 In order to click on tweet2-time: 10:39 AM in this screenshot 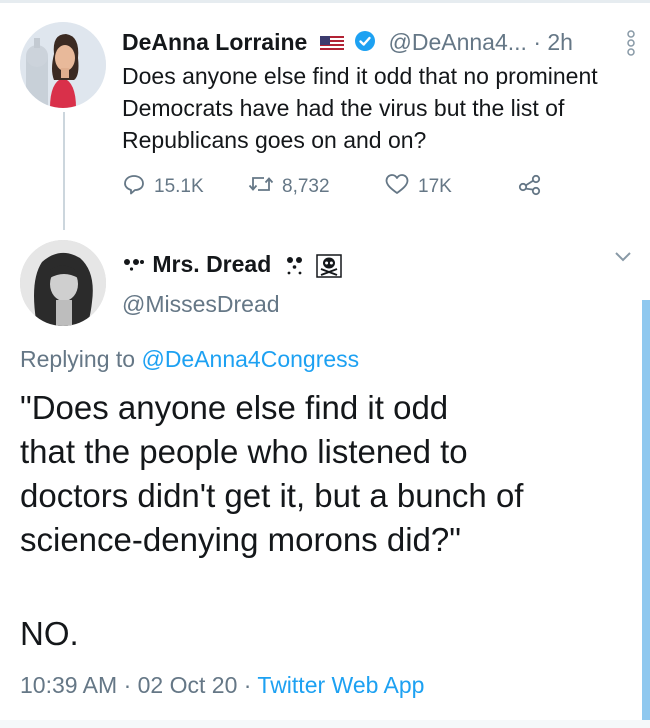, I will do `click(68, 685)`.